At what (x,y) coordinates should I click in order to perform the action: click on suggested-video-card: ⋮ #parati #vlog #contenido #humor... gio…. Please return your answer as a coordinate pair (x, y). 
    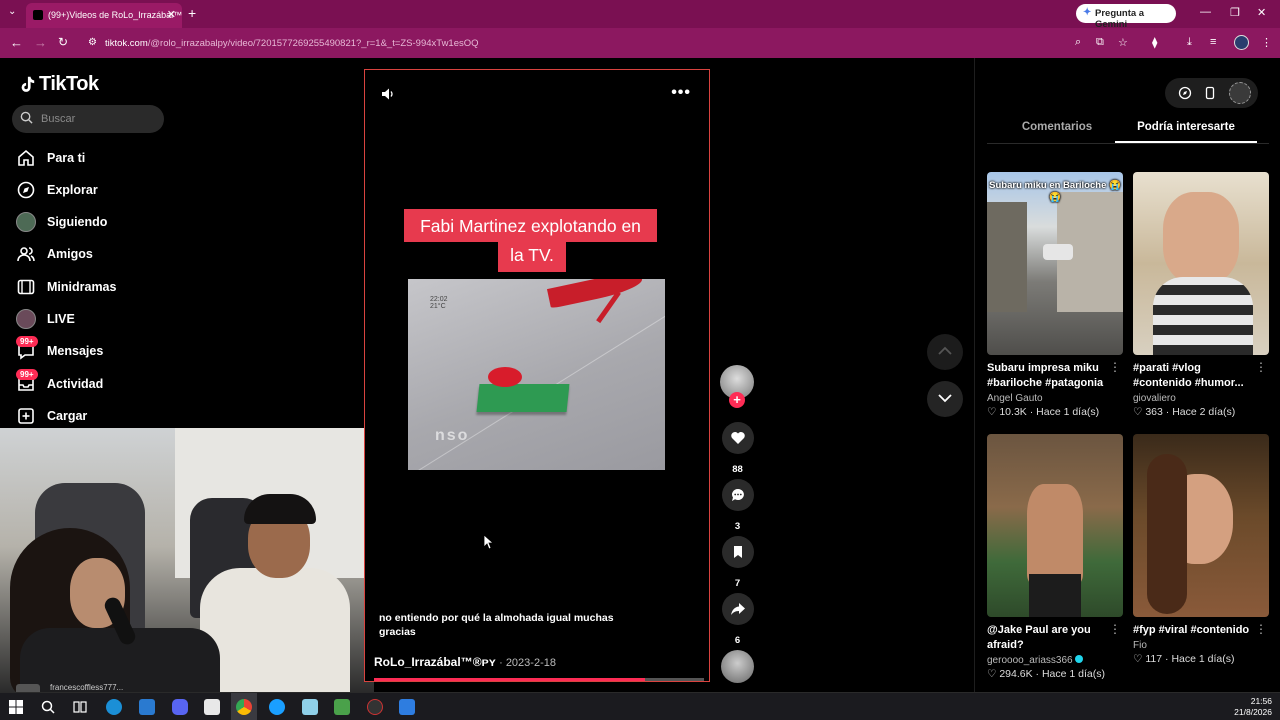
    Looking at the image, I should click on (1201, 295).